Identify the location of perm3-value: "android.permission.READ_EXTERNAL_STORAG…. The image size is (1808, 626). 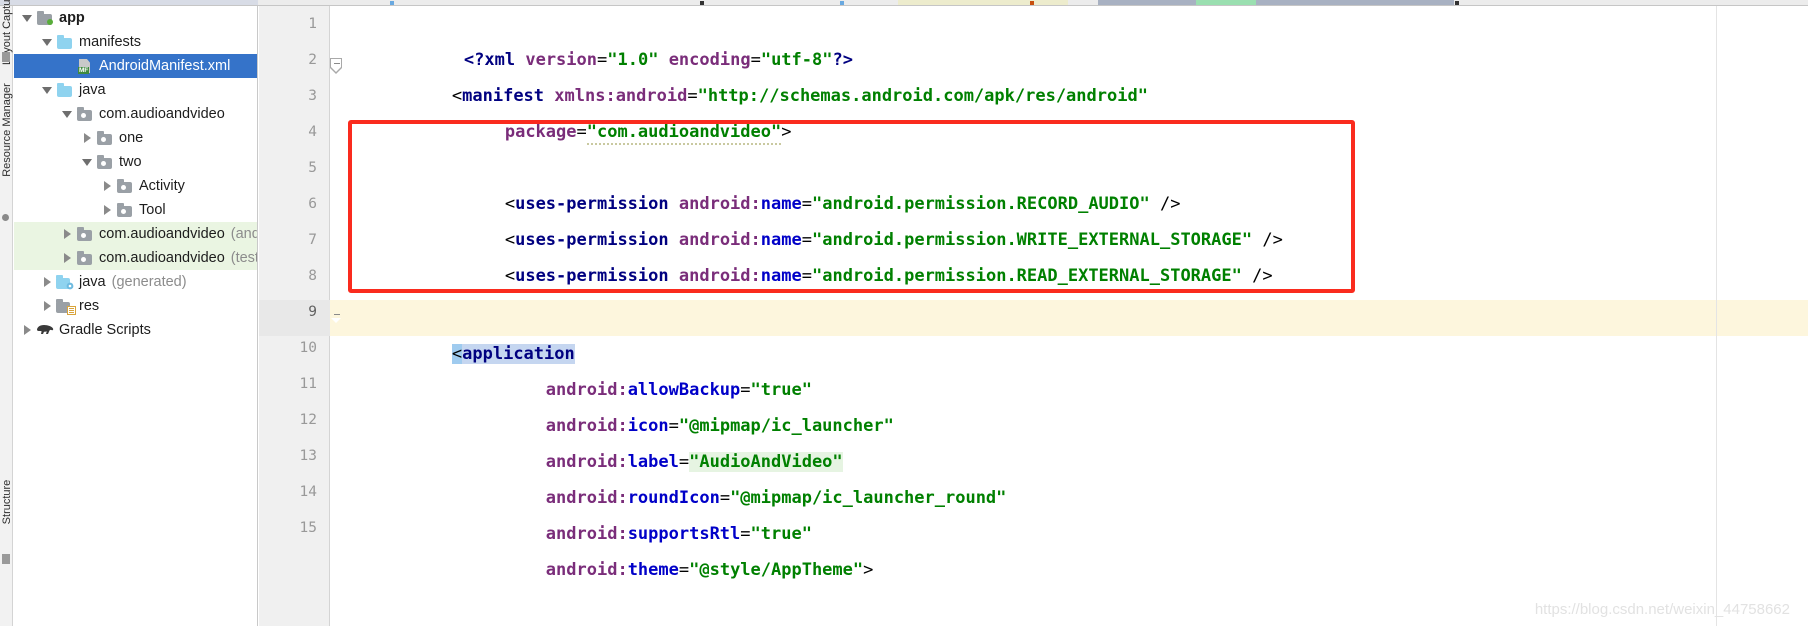
(1026, 276).